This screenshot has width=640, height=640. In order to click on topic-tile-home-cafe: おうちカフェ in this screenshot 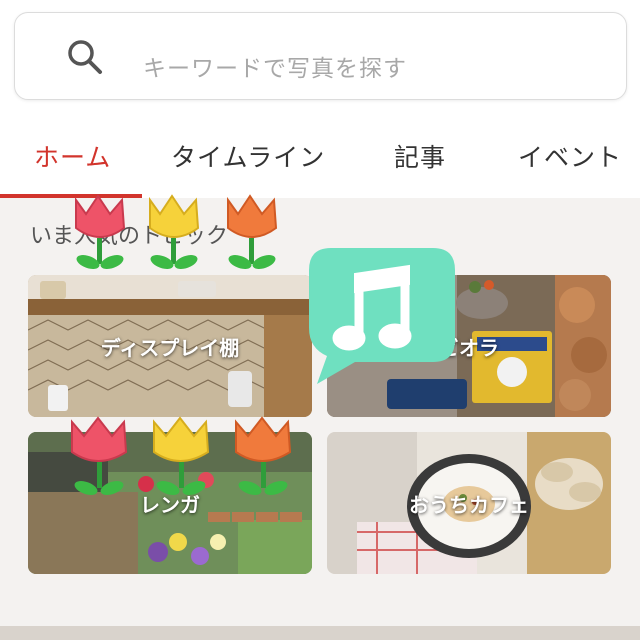, I will do `click(469, 503)`.